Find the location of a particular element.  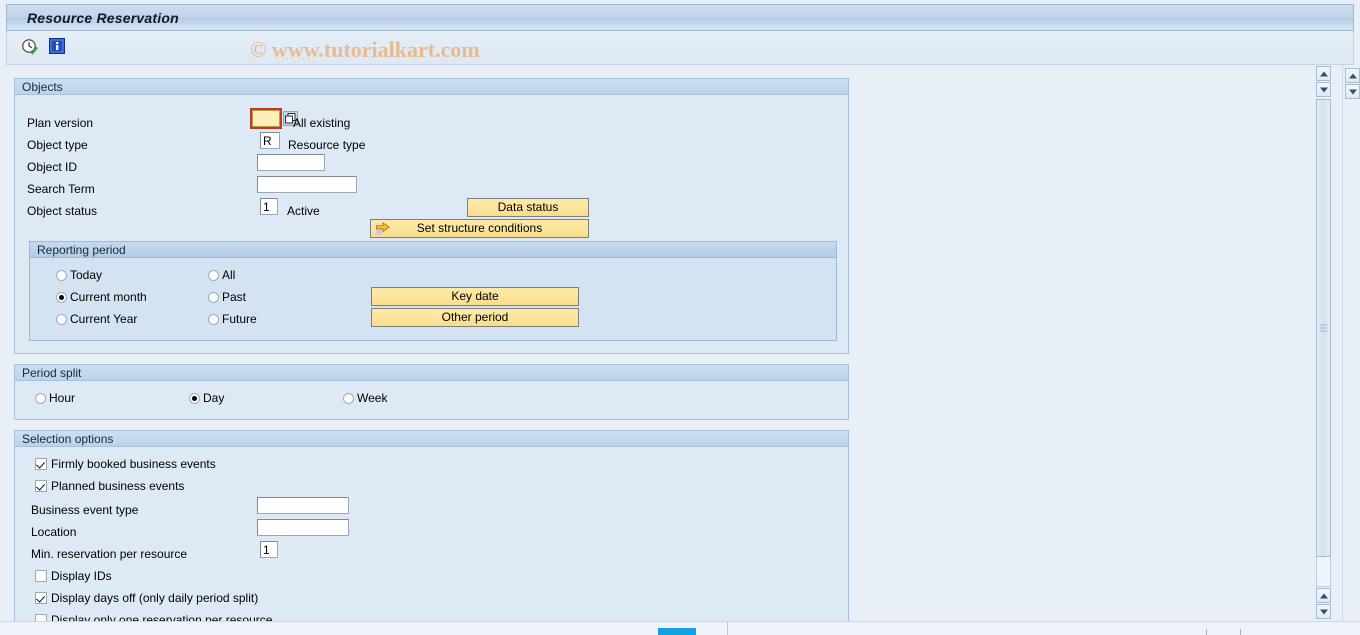

yellow-arrow-right-icon is located at coordinates (383, 228).